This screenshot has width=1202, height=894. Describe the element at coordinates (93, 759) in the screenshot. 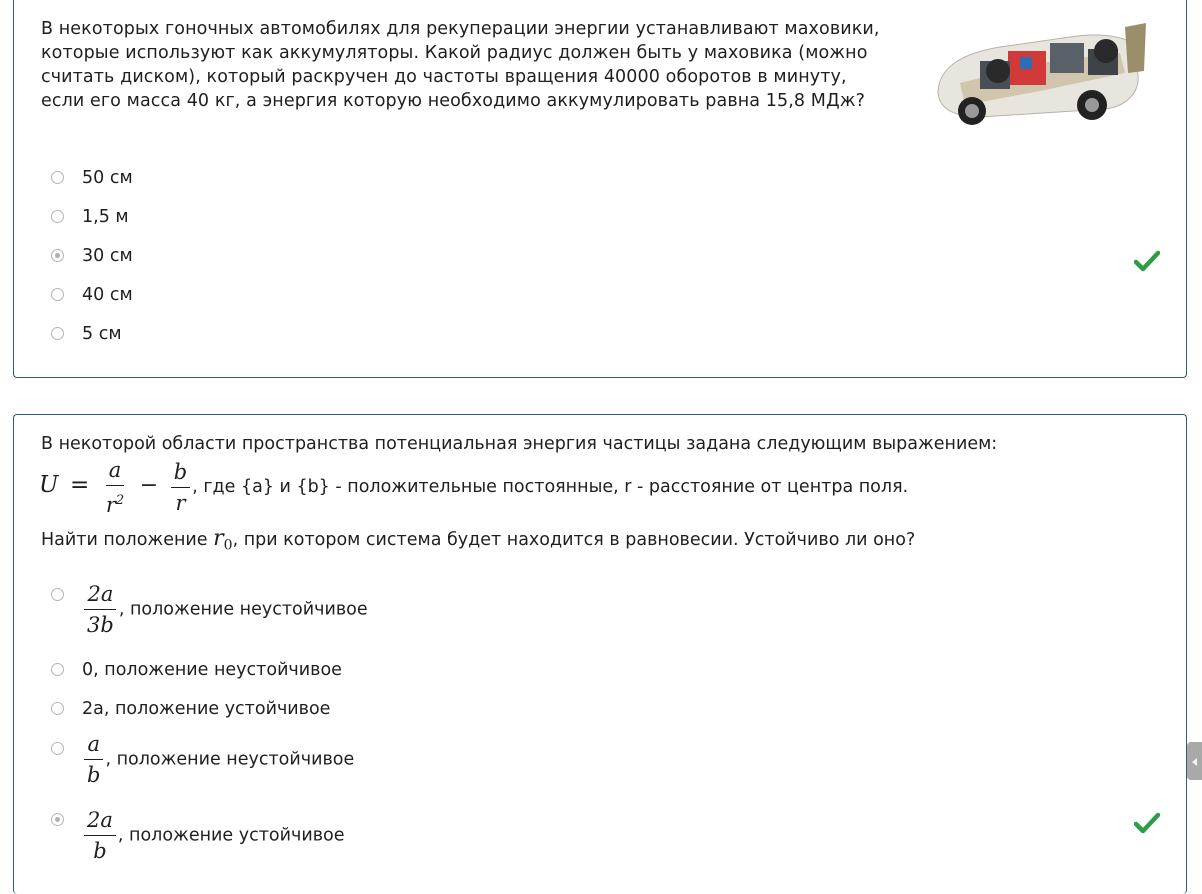

I see `fraction-a-over-b: a b` at that location.